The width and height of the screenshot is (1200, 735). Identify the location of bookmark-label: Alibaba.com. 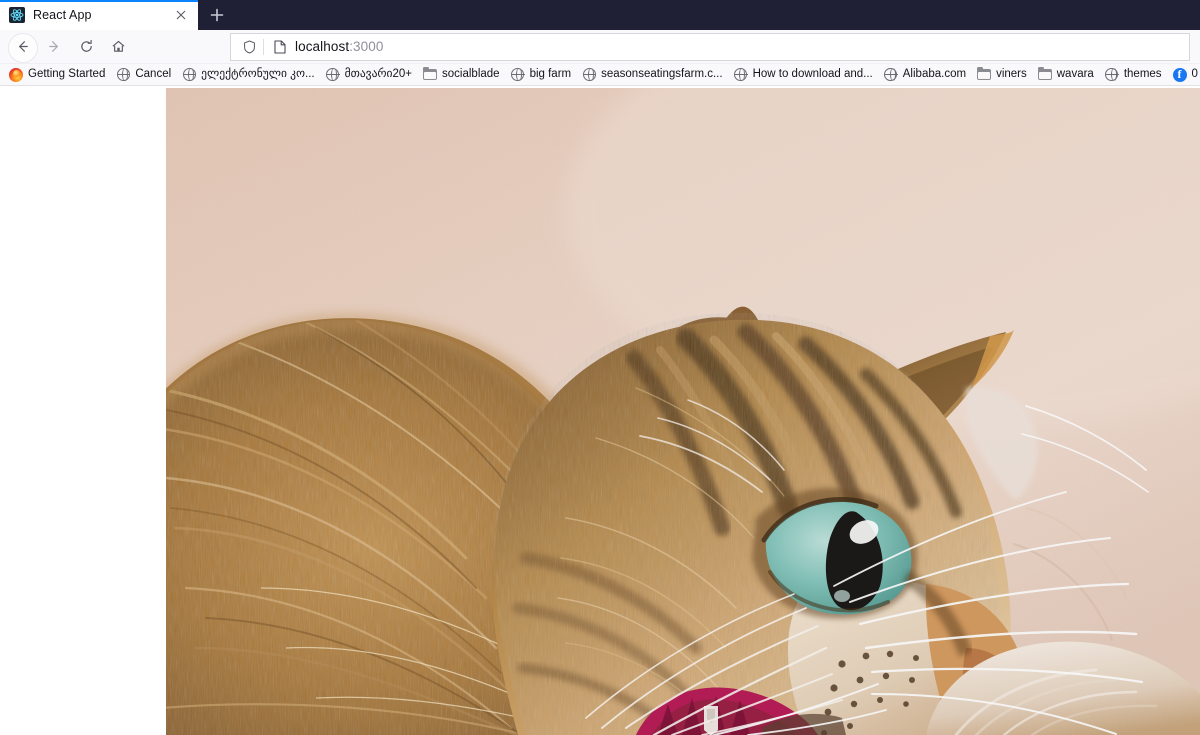
(934, 73).